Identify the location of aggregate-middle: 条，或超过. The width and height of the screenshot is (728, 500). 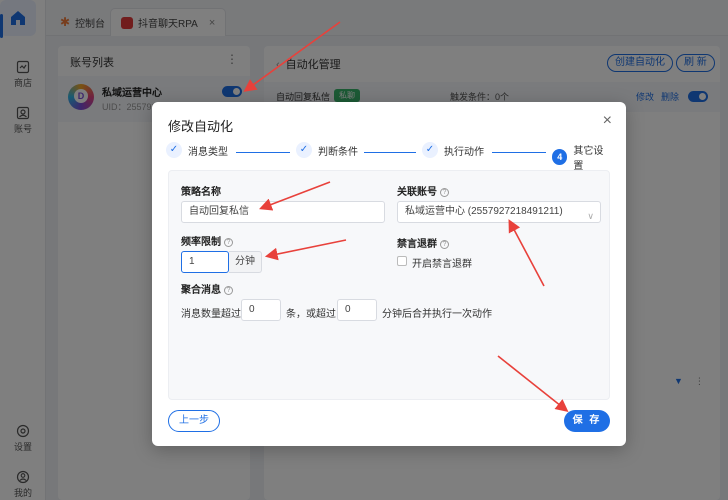
(311, 314).